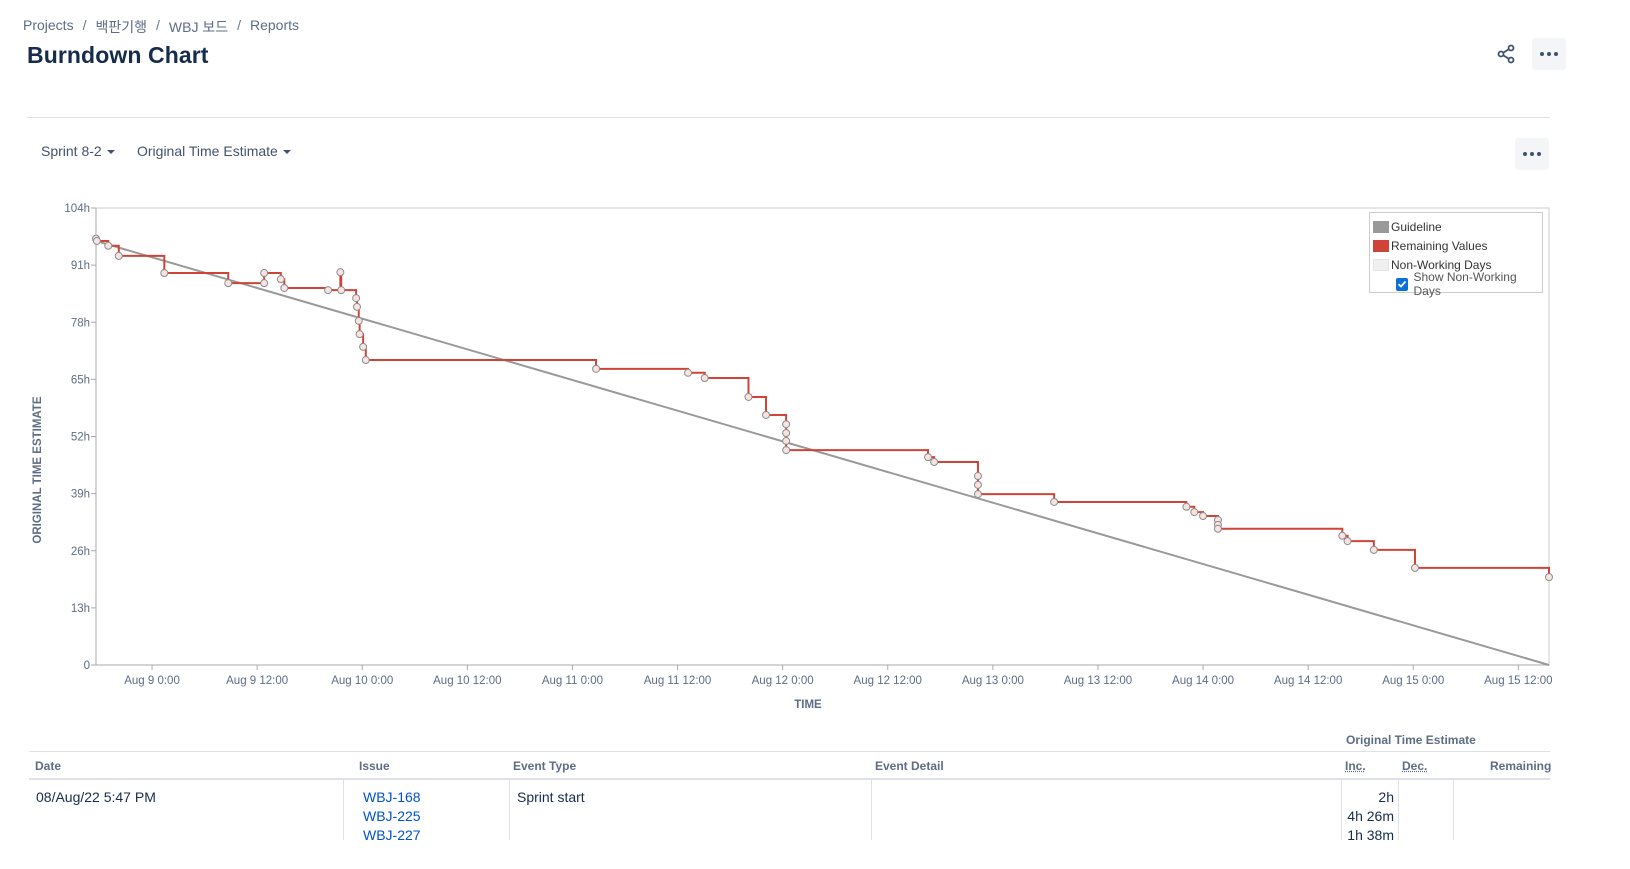 The height and width of the screenshot is (869, 1630). What do you see at coordinates (1386, 797) in the screenshot?
I see `inc-value: 2h` at bounding box center [1386, 797].